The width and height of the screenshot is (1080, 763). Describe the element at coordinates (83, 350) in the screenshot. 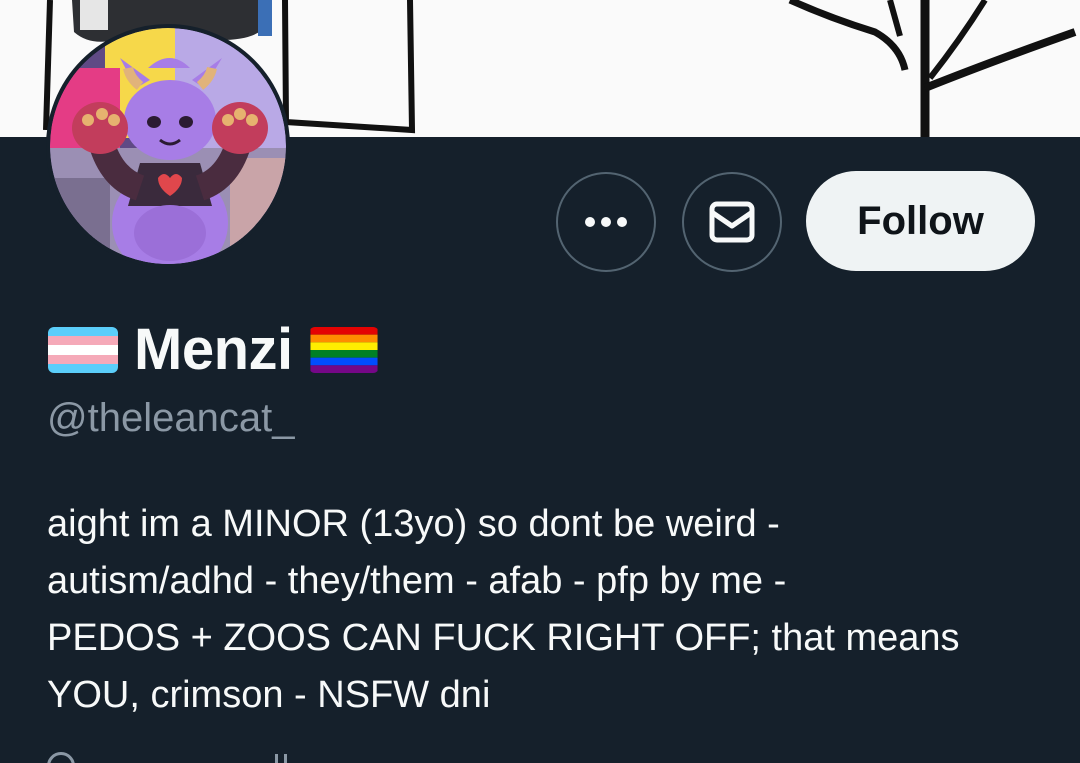

I see `transgender-flag-icon` at that location.